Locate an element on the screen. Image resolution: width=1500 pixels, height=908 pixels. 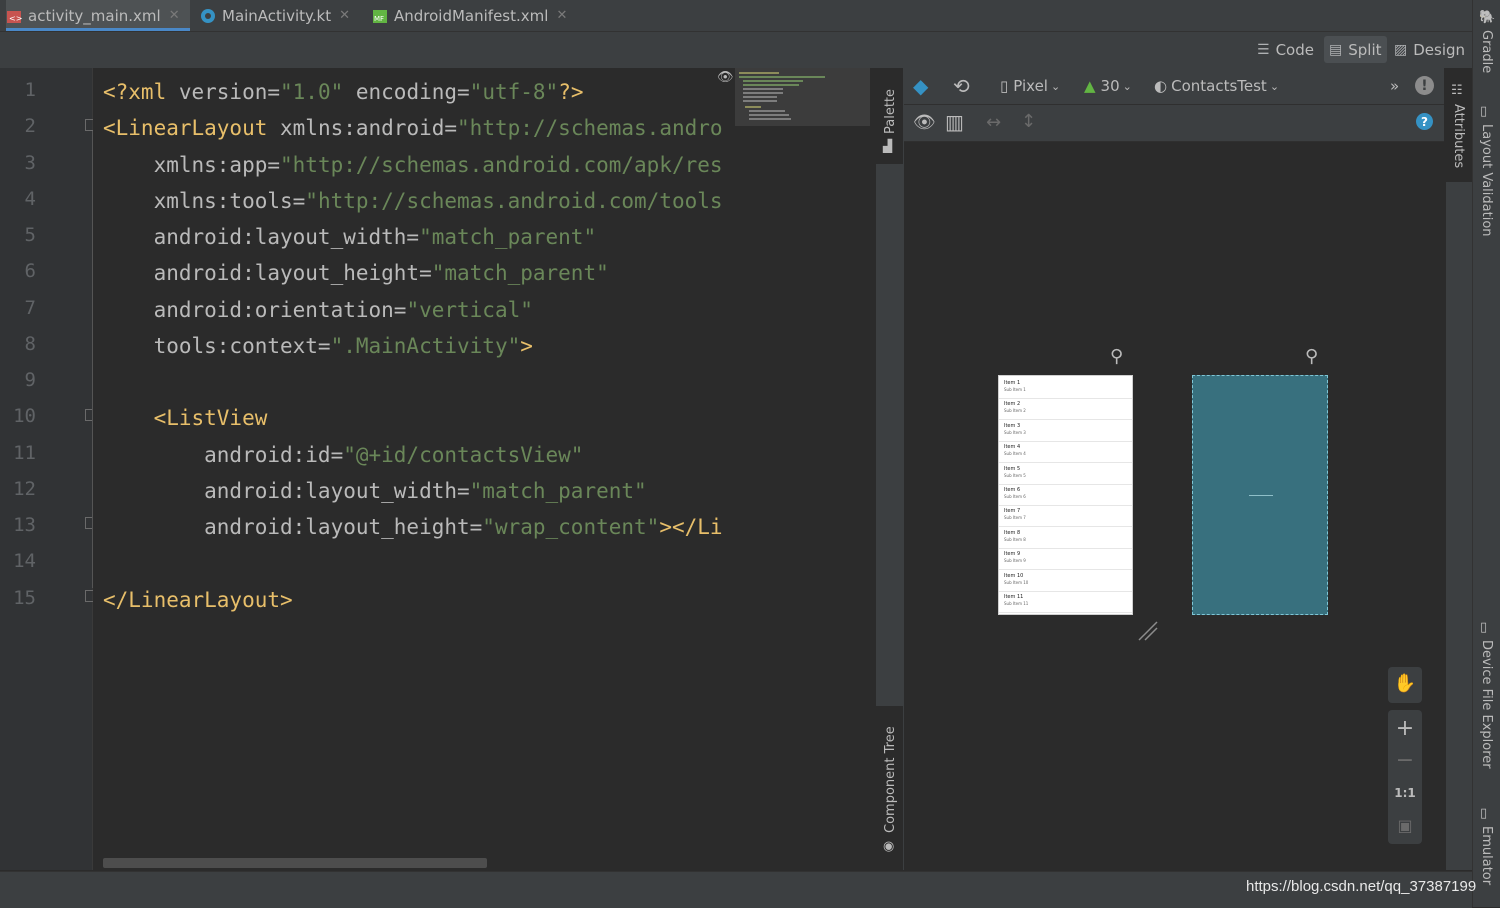
line-number: 5 is located at coordinates (30, 235).